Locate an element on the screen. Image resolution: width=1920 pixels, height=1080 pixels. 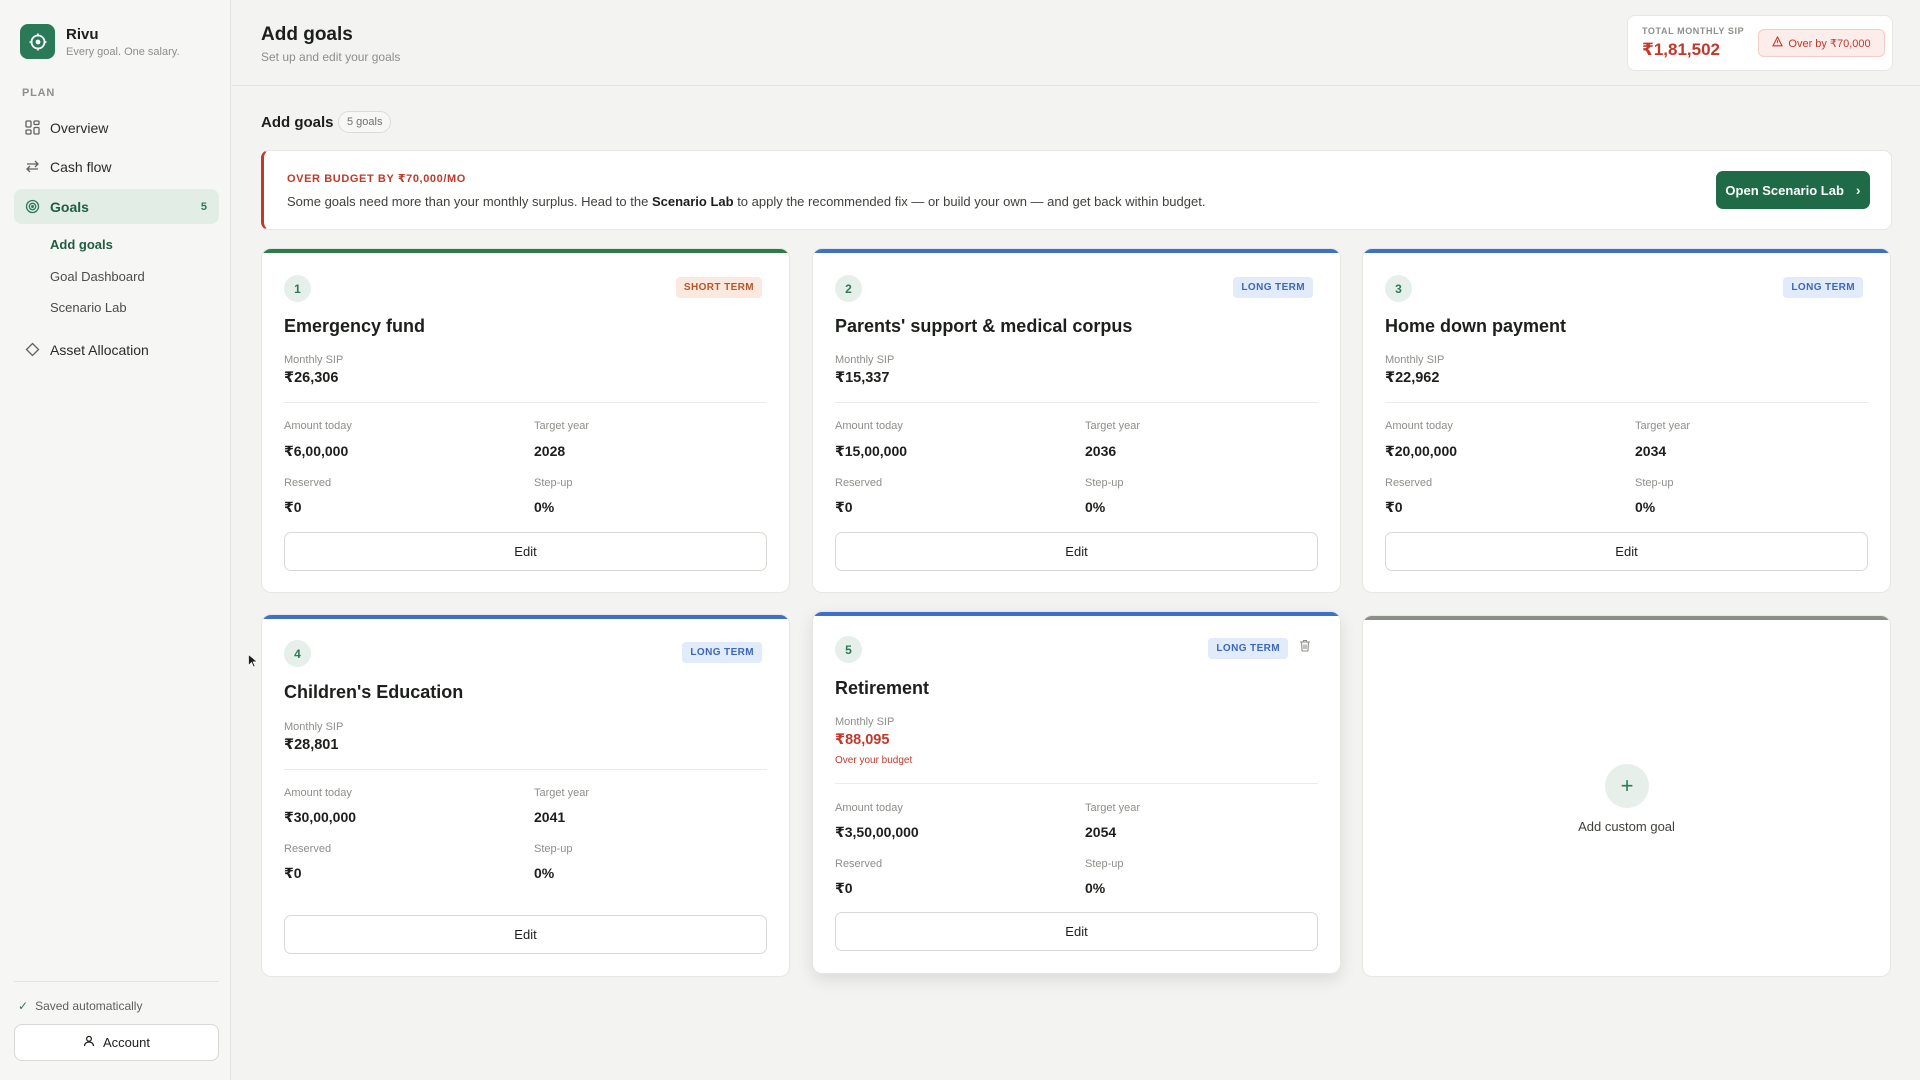
amount-today-value: ₹30,00,000 is located at coordinates (320, 817).